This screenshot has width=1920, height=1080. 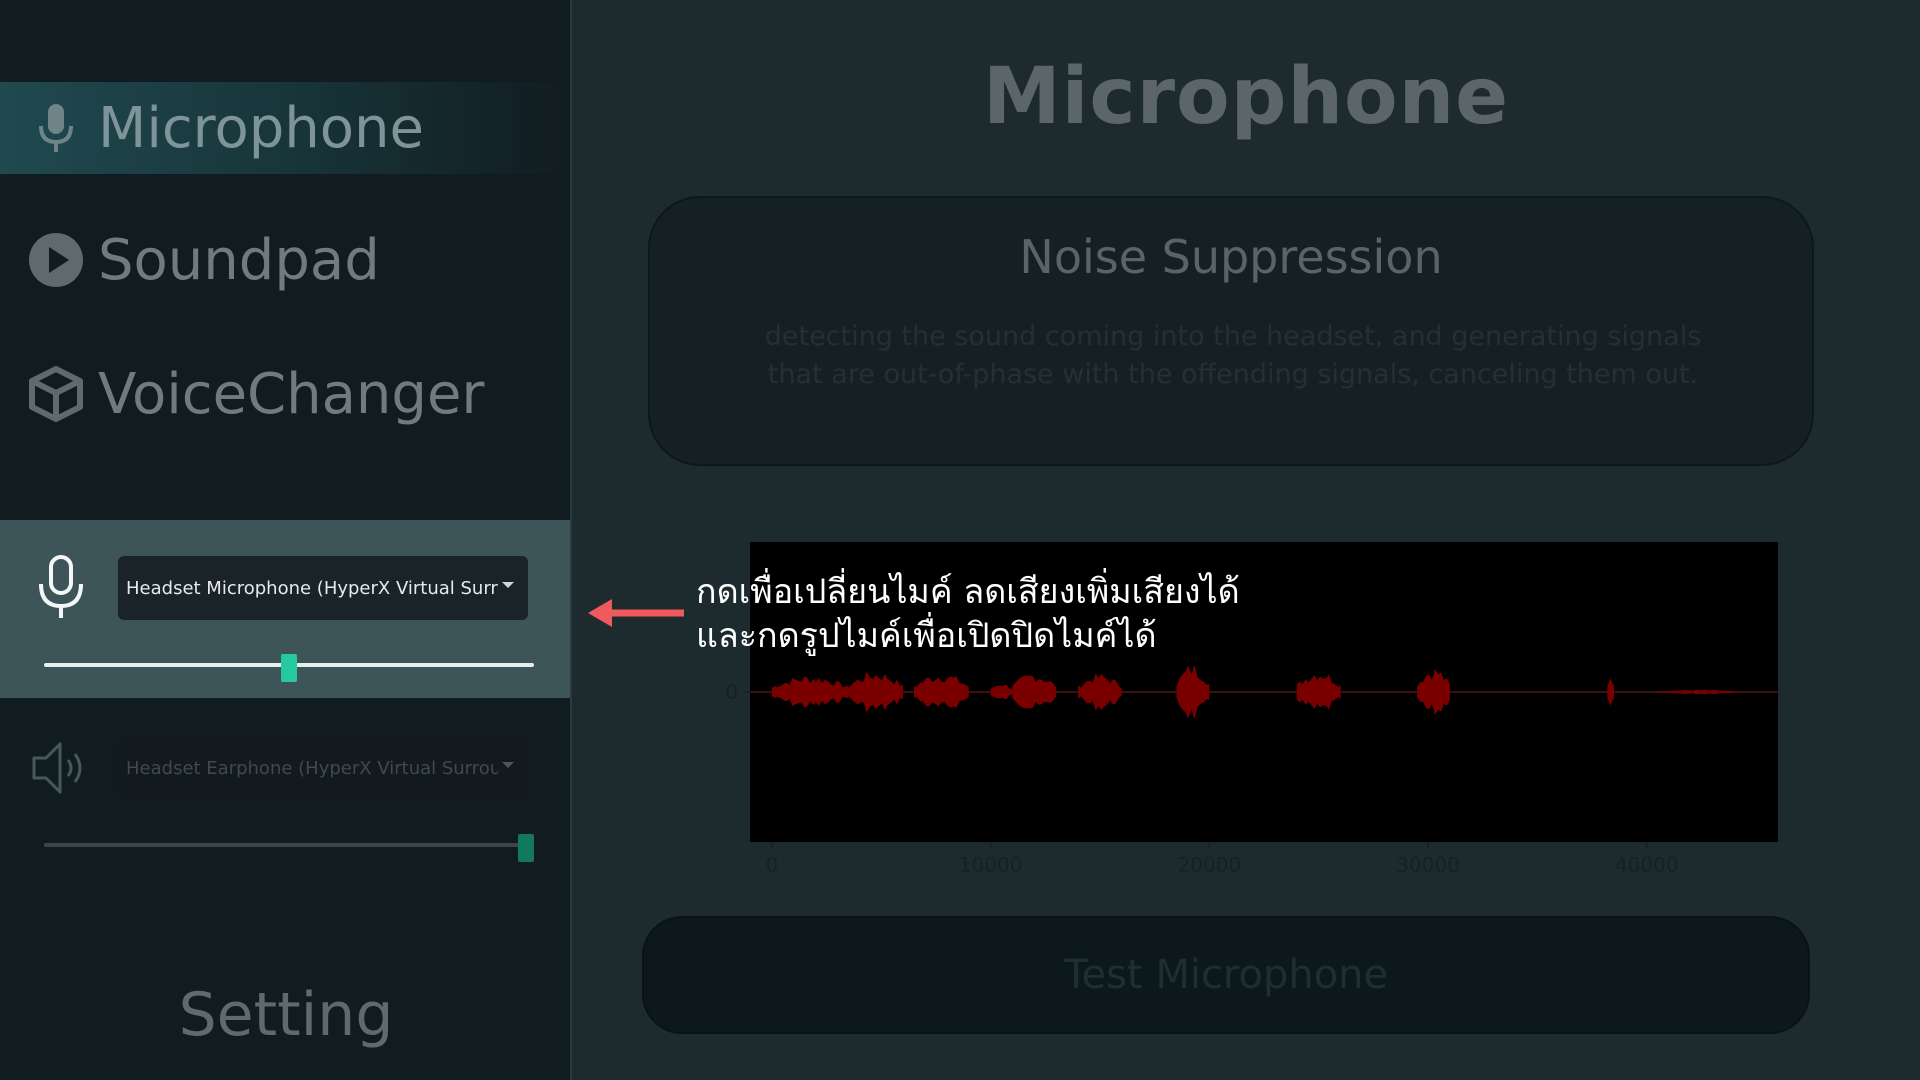 What do you see at coordinates (991, 865) in the screenshot?
I see `x-tick-label: 10000` at bounding box center [991, 865].